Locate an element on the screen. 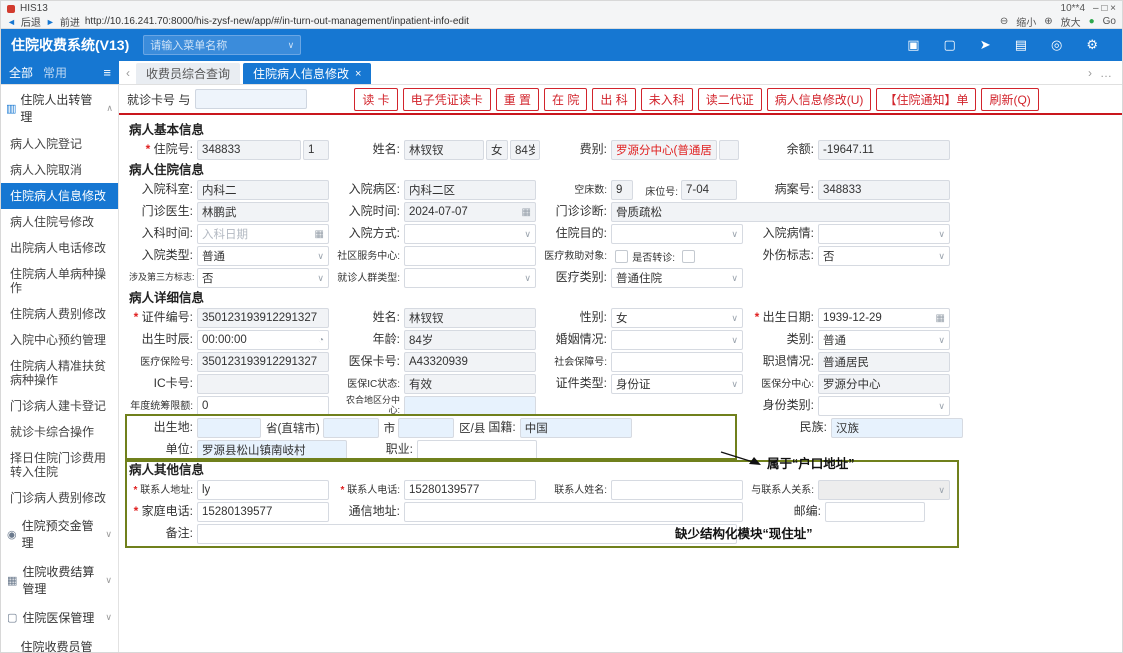 The image size is (1123, 653). identity-category-select: ∨ is located at coordinates (884, 406).